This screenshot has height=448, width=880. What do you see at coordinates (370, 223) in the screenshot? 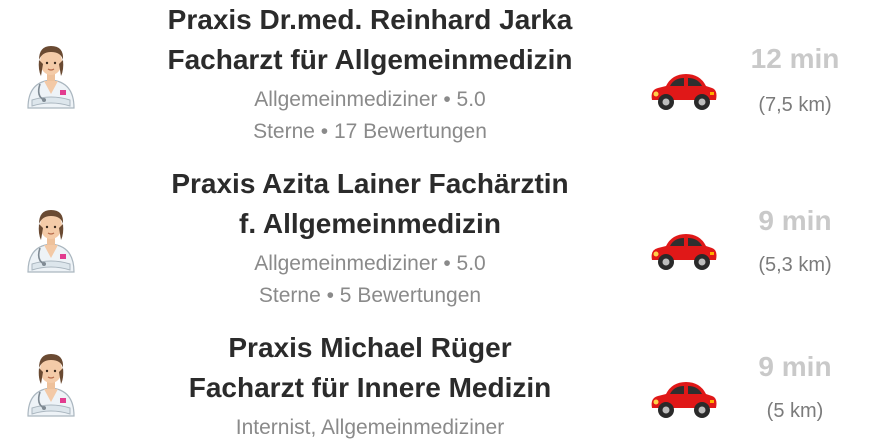
I see `practice-name-line2: f. Allgemeinmedizin` at bounding box center [370, 223].